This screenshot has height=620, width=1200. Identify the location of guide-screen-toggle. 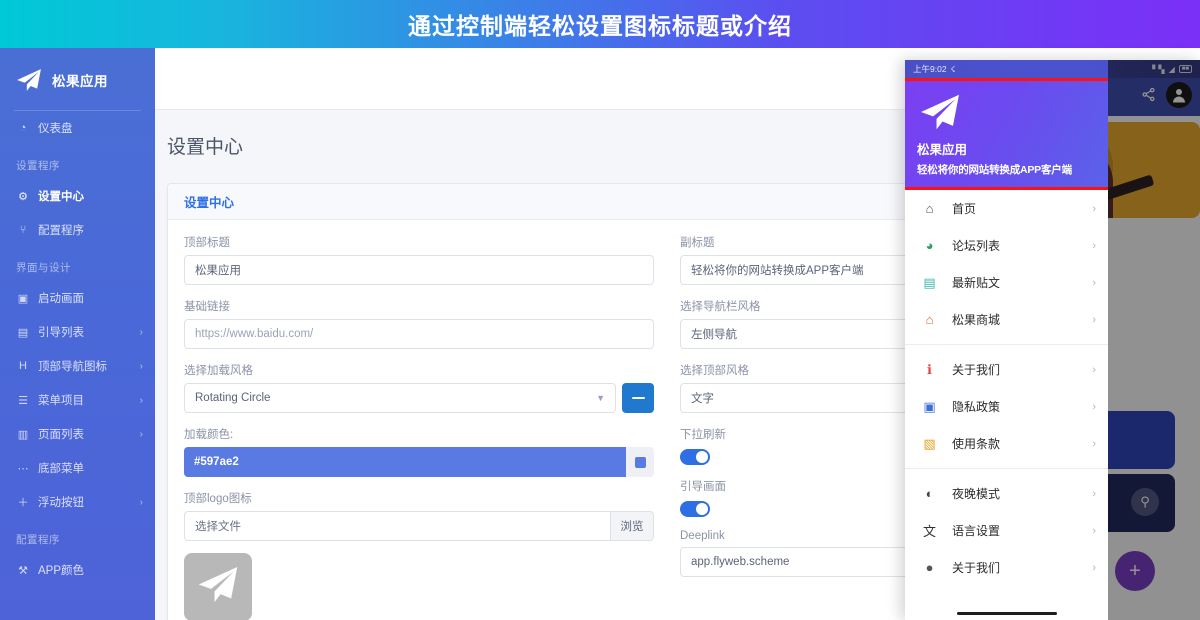
(695, 509).